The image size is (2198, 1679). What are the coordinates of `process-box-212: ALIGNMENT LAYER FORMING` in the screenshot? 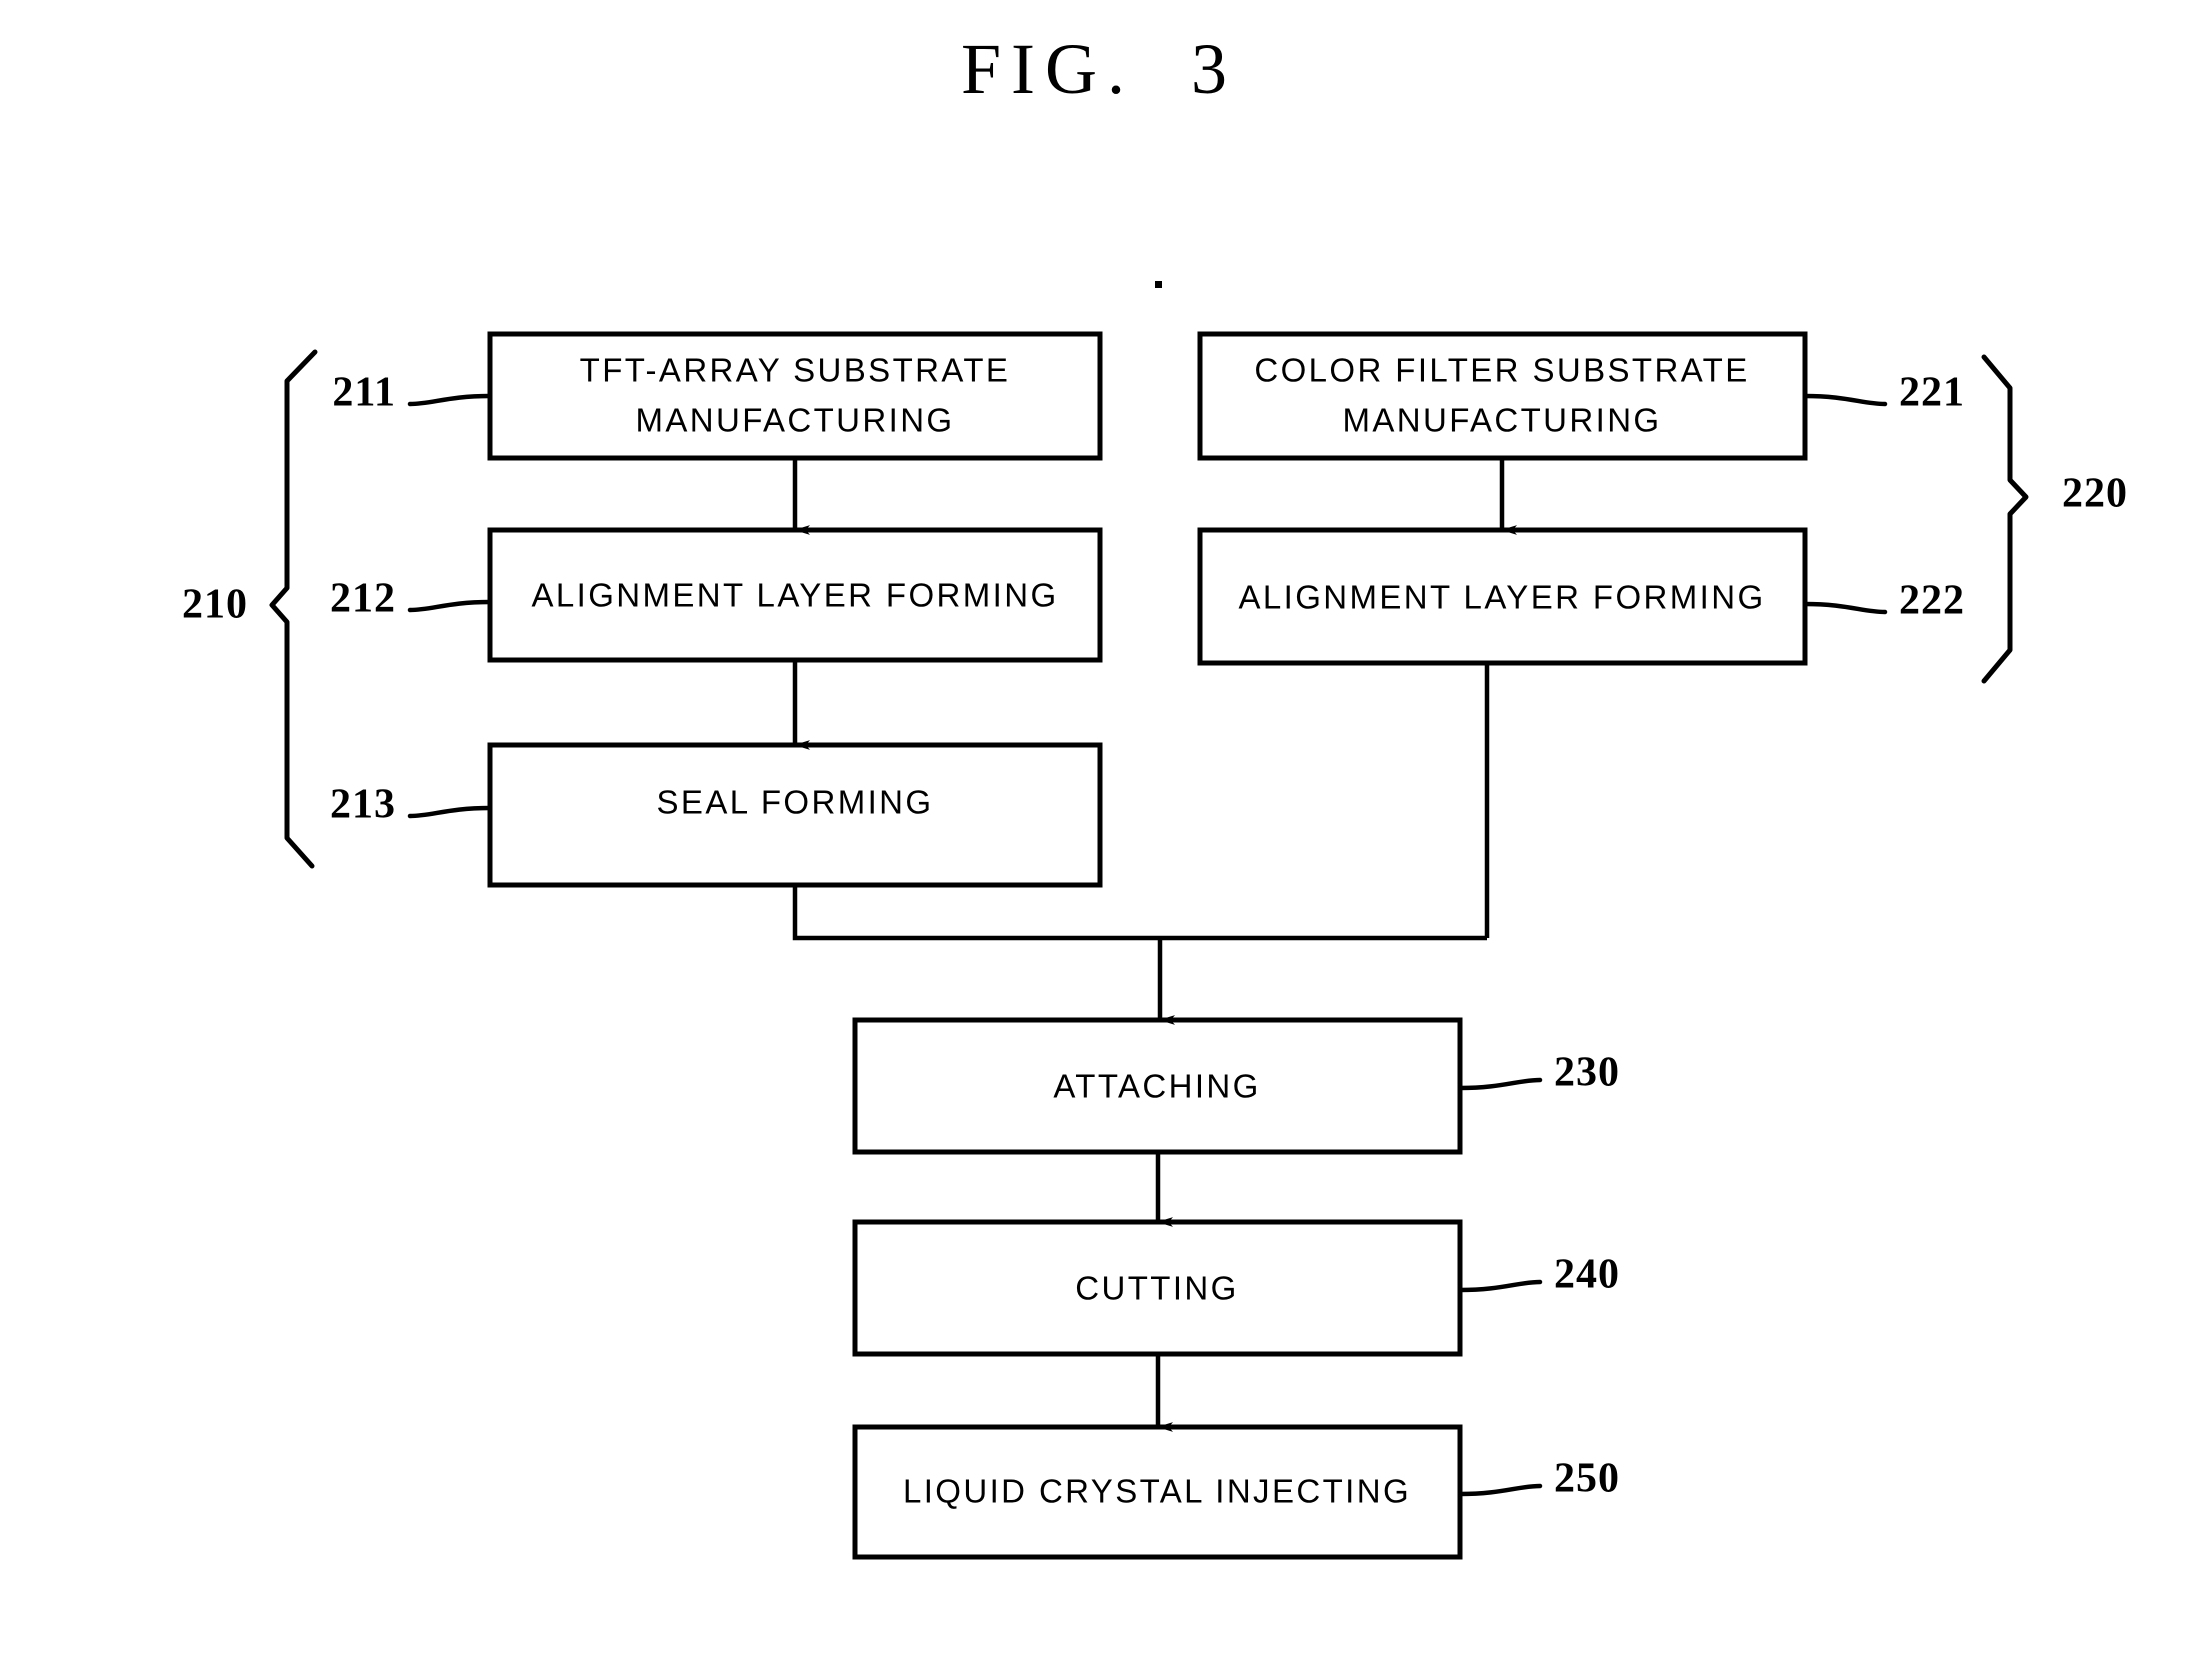 It's located at (795, 595).